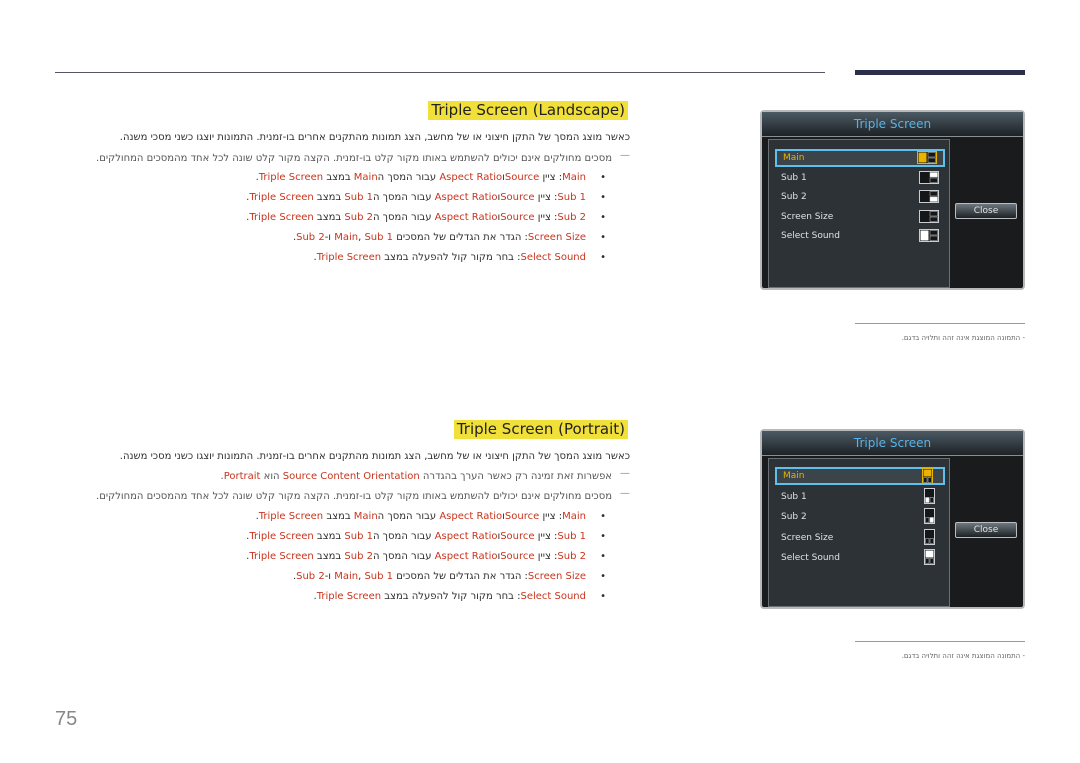 This screenshot has width=1080, height=763. I want to click on layout-sub1-icon, so click(929, 177).